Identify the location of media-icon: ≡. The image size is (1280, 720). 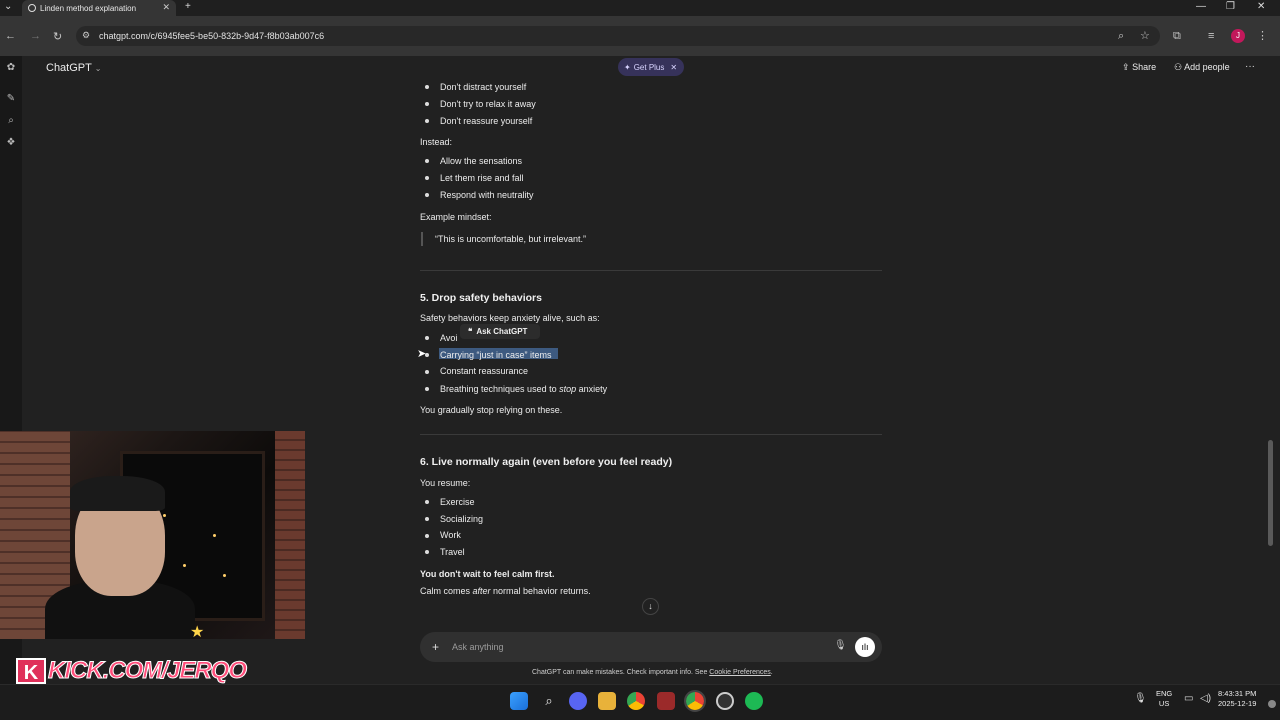
(1211, 36).